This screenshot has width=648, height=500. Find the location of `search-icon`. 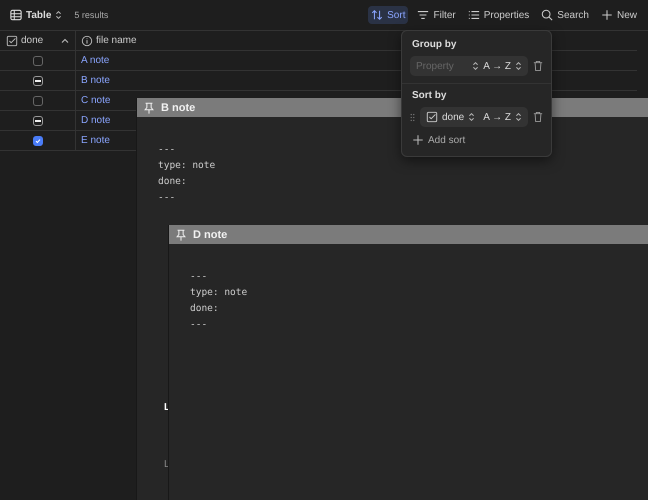

search-icon is located at coordinates (547, 15).